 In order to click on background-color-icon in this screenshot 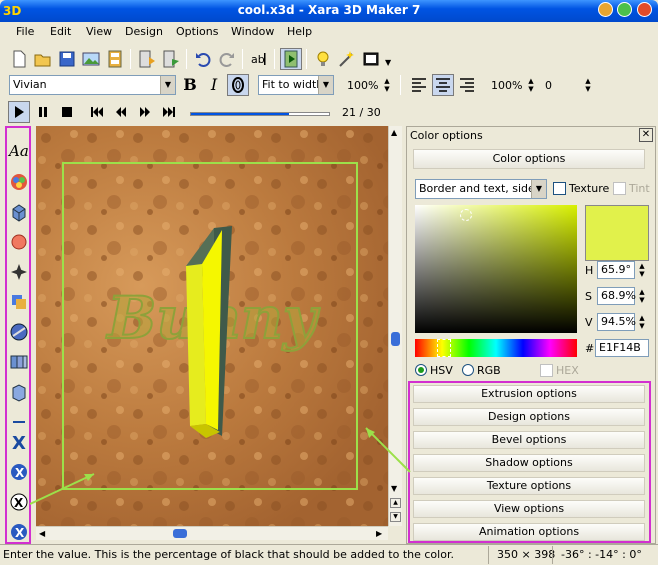, I will do `click(371, 59)`.